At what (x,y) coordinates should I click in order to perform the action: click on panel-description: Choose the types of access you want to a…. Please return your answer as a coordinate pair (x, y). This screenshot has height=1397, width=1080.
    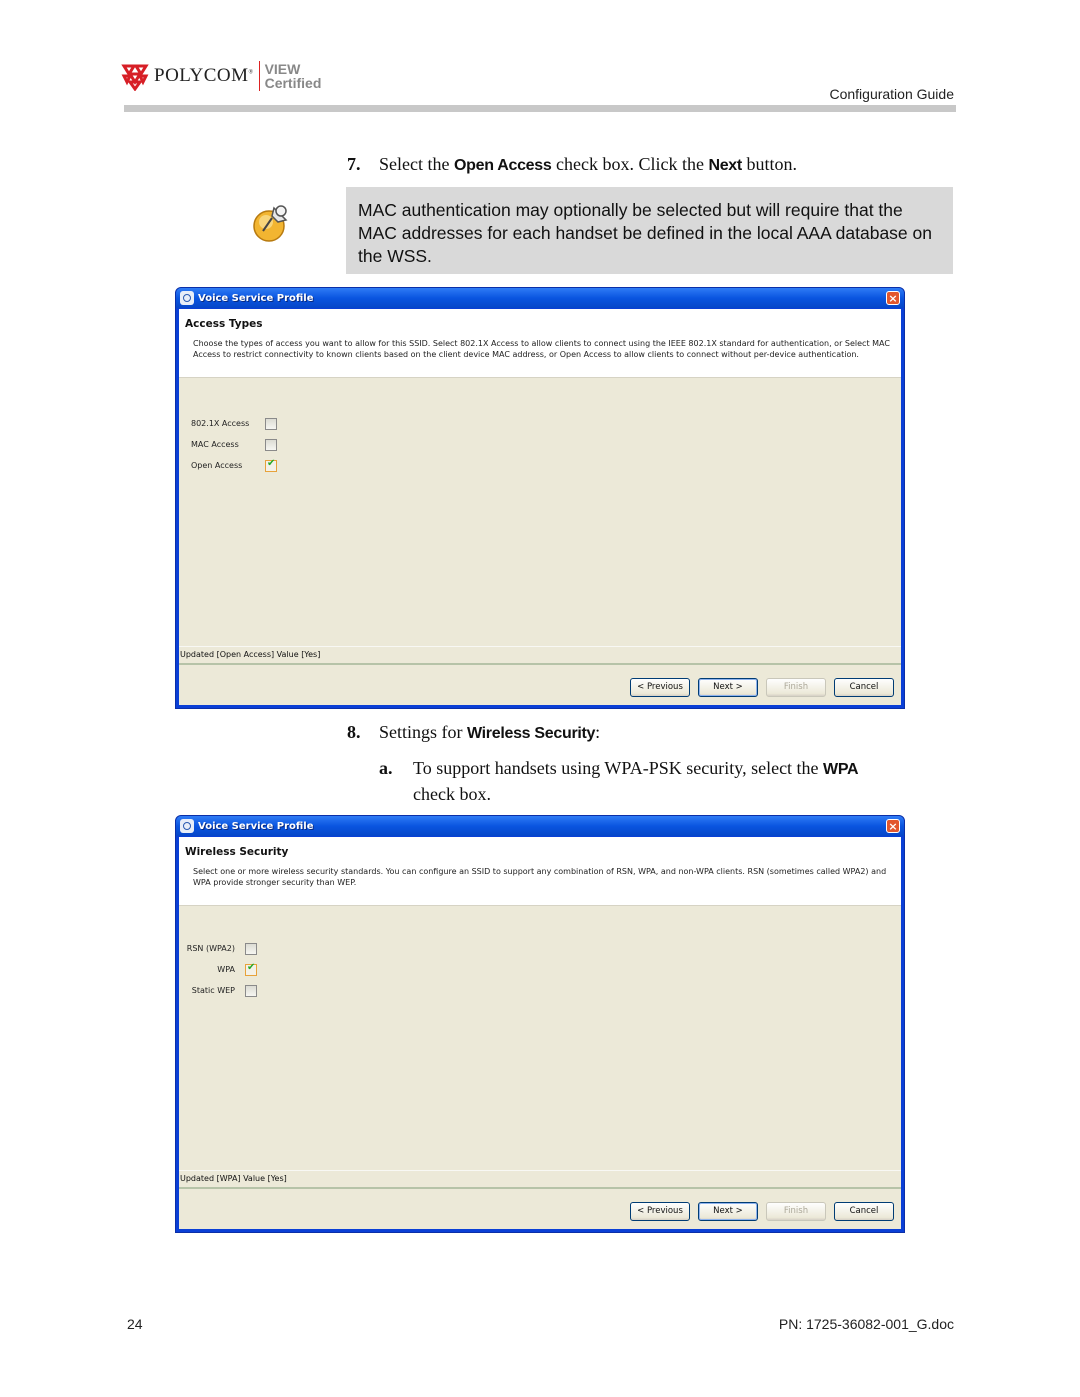
    Looking at the image, I should click on (541, 349).